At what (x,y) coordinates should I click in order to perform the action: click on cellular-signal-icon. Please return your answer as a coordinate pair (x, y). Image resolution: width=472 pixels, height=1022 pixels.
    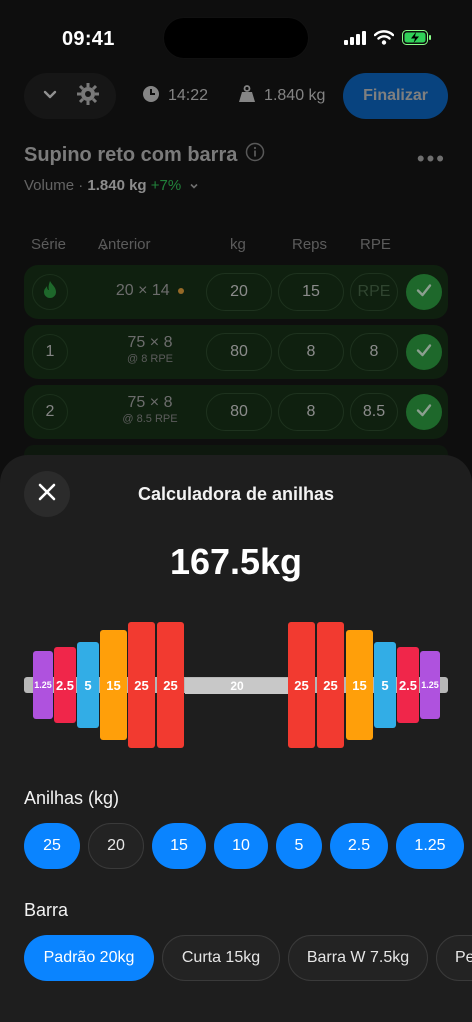
    Looking at the image, I should click on (355, 40).